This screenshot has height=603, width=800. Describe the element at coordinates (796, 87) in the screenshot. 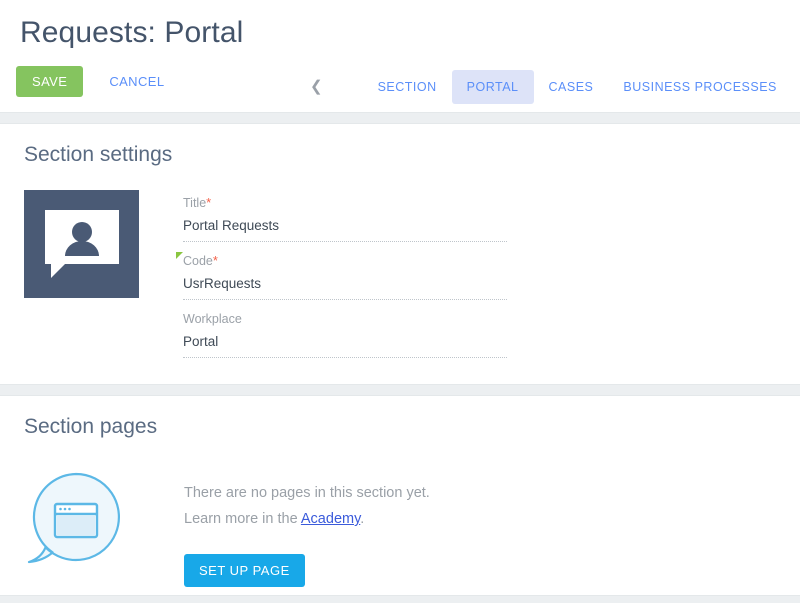

I see `chevron-right-icon: ❯` at that location.